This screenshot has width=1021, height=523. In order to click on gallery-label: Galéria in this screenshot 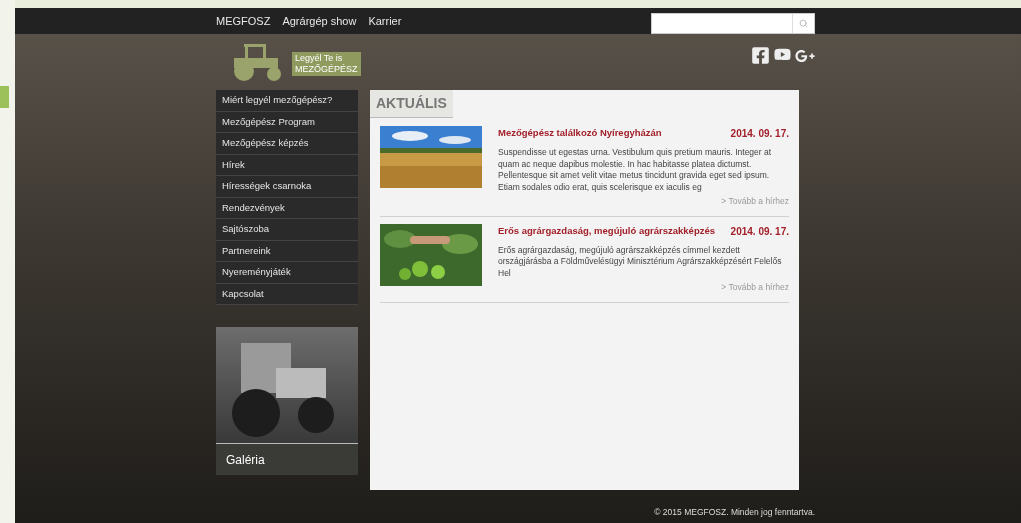, I will do `click(287, 459)`.